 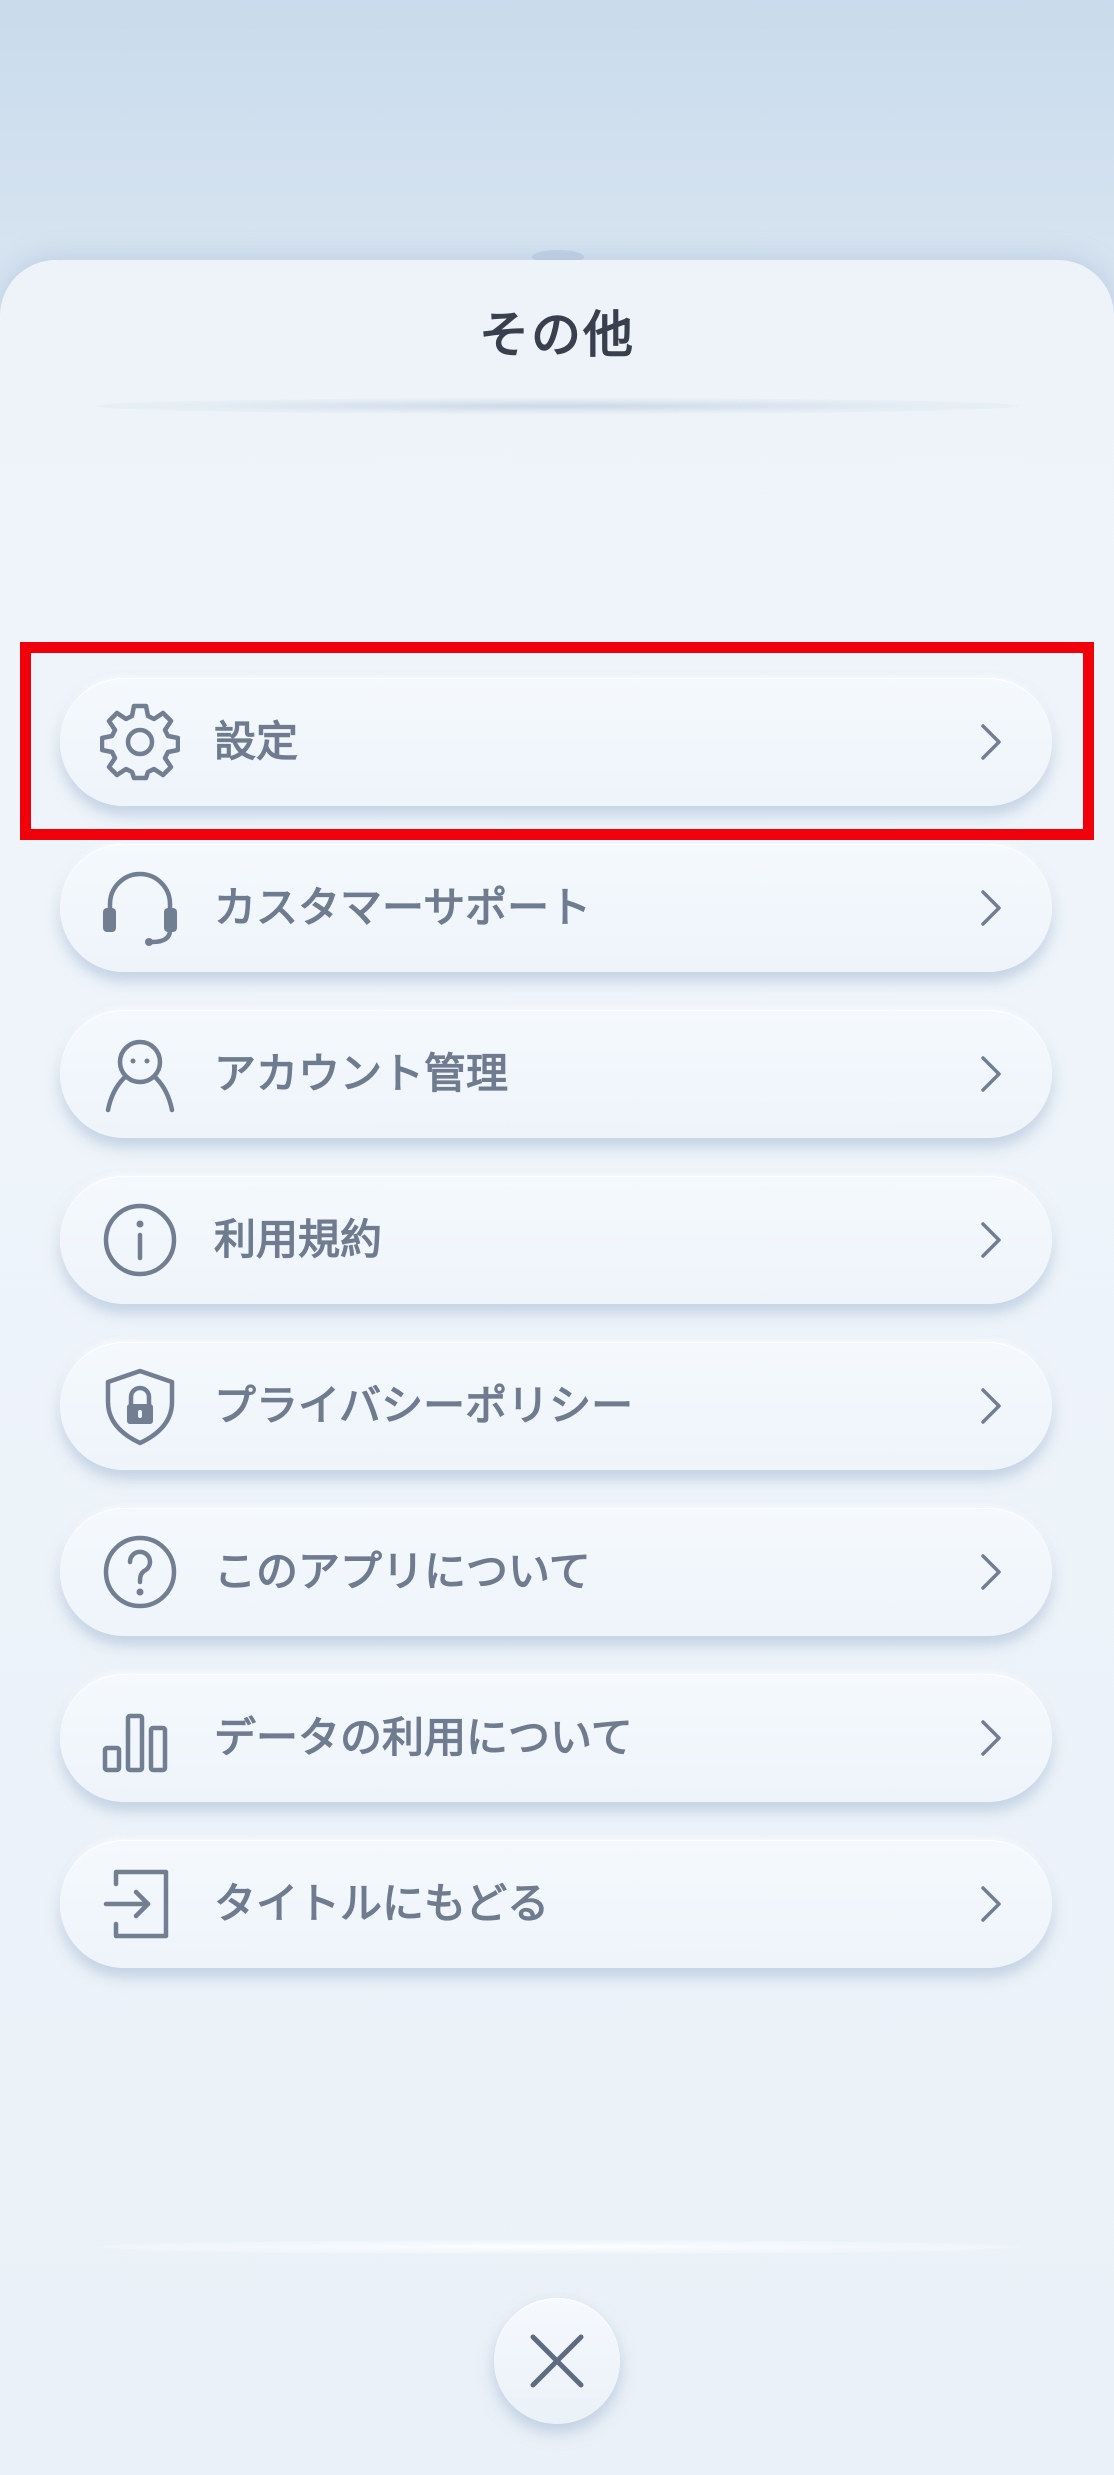 What do you see at coordinates (382, 1903) in the screenshot?
I see `menu-item-label: タイトルにもどる` at bounding box center [382, 1903].